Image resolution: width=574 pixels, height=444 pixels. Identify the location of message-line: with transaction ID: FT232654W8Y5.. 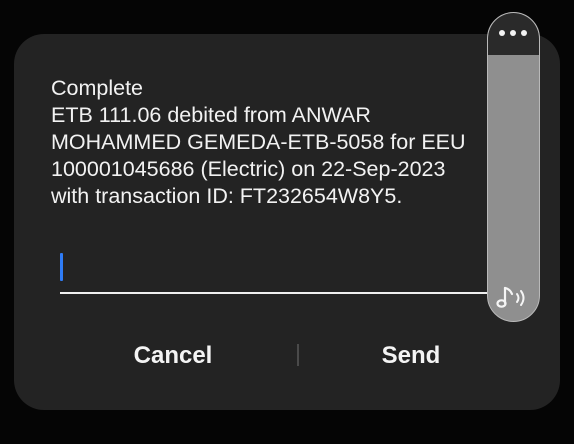
(227, 196).